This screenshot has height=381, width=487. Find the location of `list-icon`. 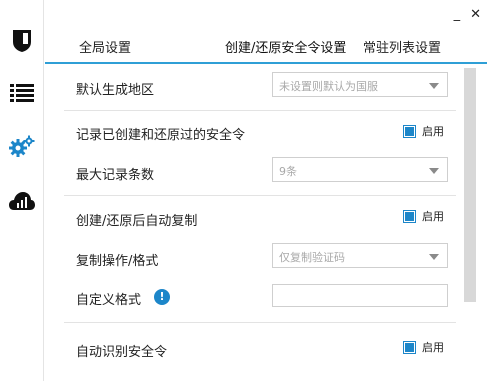

list-icon is located at coordinates (22, 93).